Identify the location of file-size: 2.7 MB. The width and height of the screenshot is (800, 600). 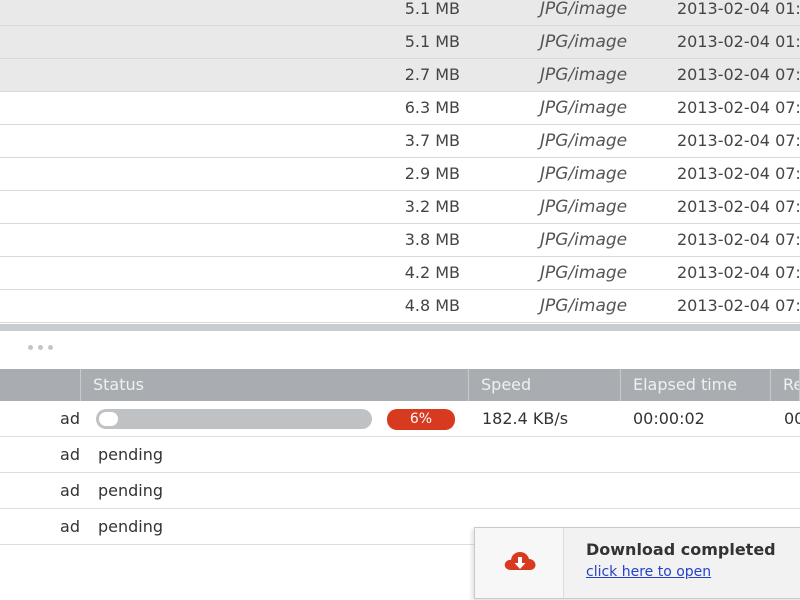
(432, 74).